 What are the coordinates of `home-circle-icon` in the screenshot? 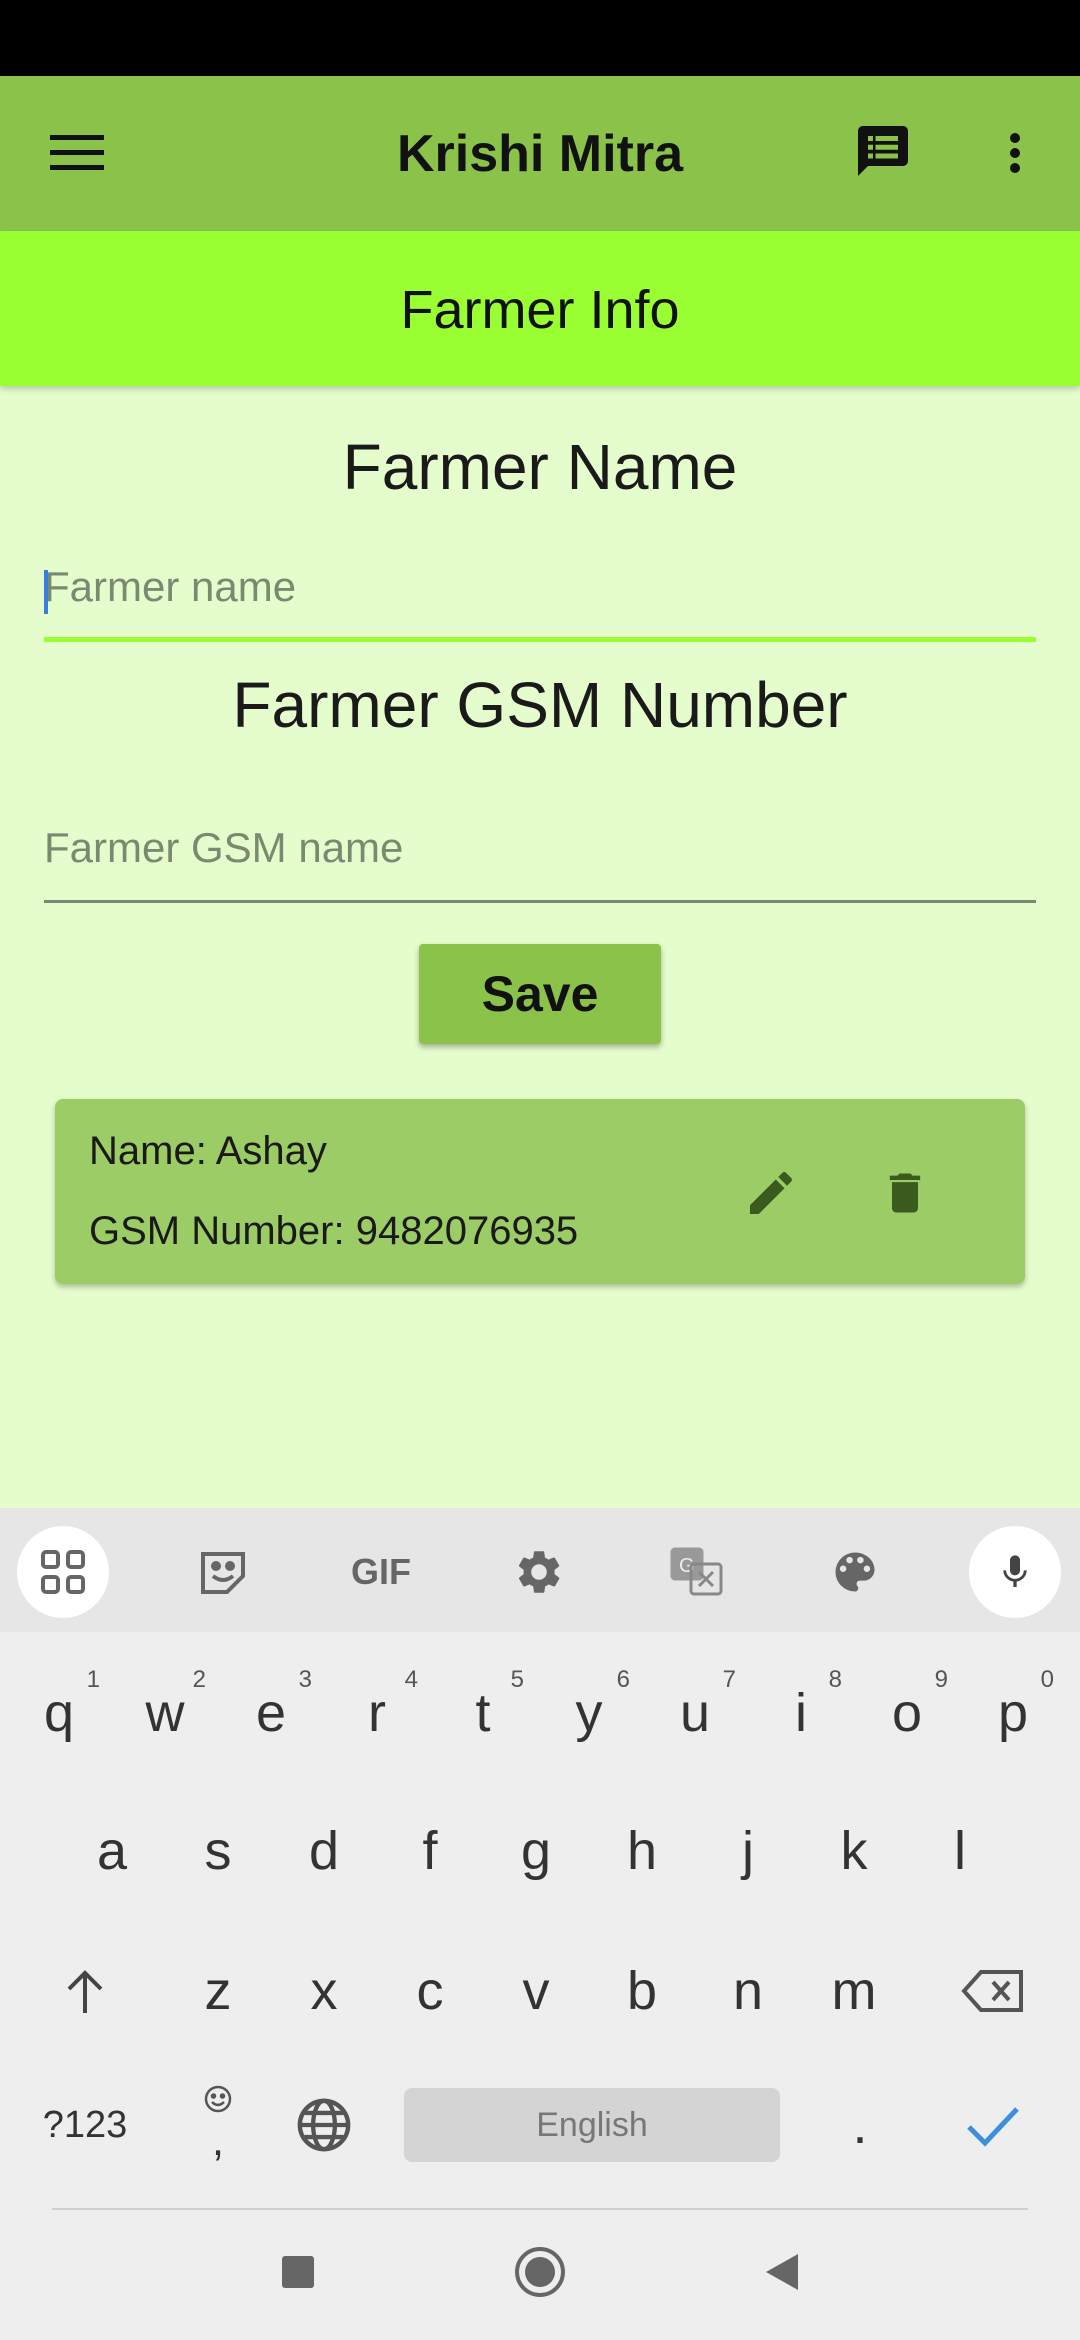 It's located at (540, 2272).